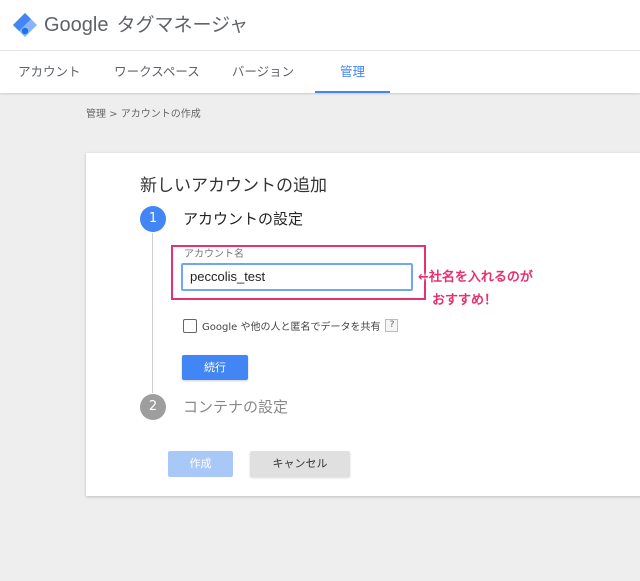  Describe the element at coordinates (352, 92) in the screenshot. I see `active-tab-indicator` at that location.